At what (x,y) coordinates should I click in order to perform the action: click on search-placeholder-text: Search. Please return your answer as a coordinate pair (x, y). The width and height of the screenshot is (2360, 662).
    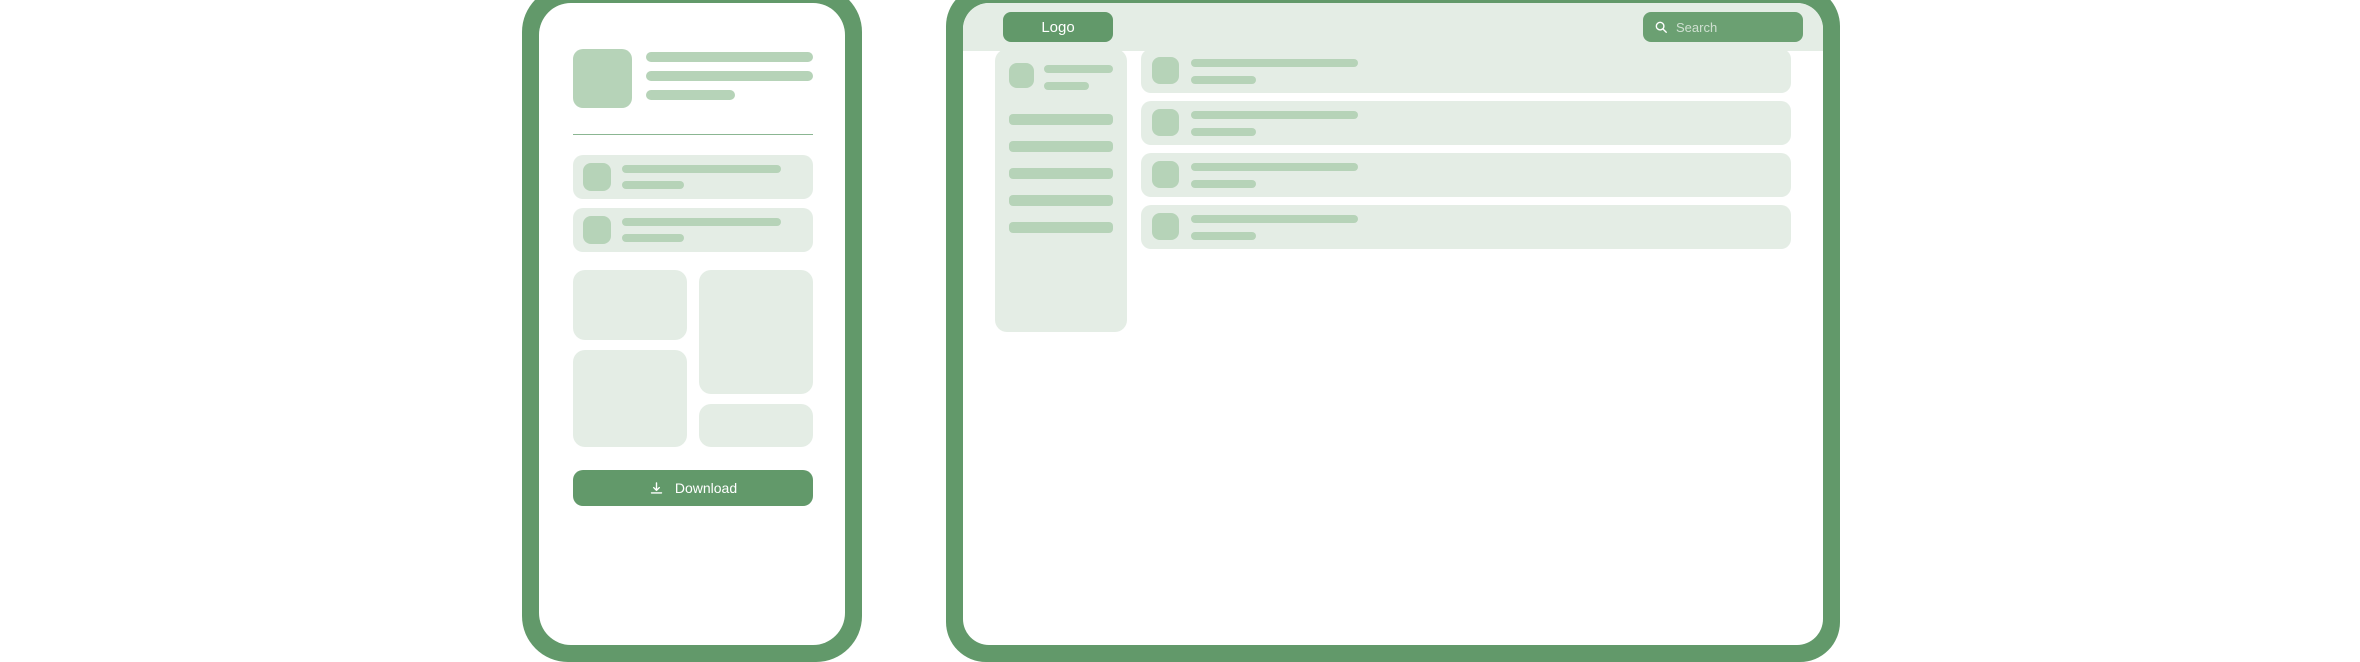
    Looking at the image, I should click on (1697, 27).